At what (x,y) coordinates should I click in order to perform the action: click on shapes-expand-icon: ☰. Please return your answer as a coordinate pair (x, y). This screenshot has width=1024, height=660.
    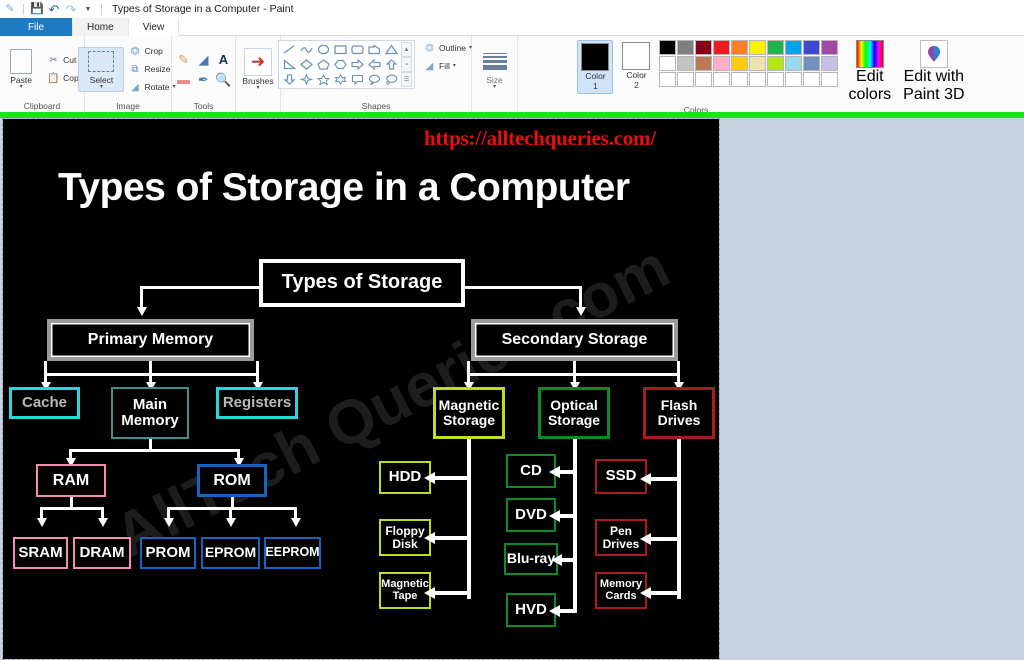
    Looking at the image, I should click on (407, 79).